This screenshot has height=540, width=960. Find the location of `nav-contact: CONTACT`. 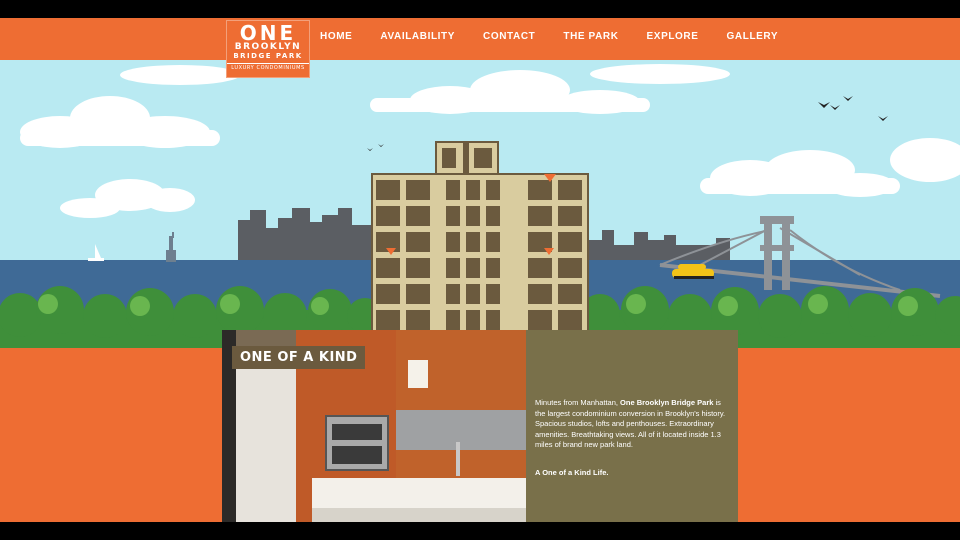

nav-contact: CONTACT is located at coordinates (509, 36).